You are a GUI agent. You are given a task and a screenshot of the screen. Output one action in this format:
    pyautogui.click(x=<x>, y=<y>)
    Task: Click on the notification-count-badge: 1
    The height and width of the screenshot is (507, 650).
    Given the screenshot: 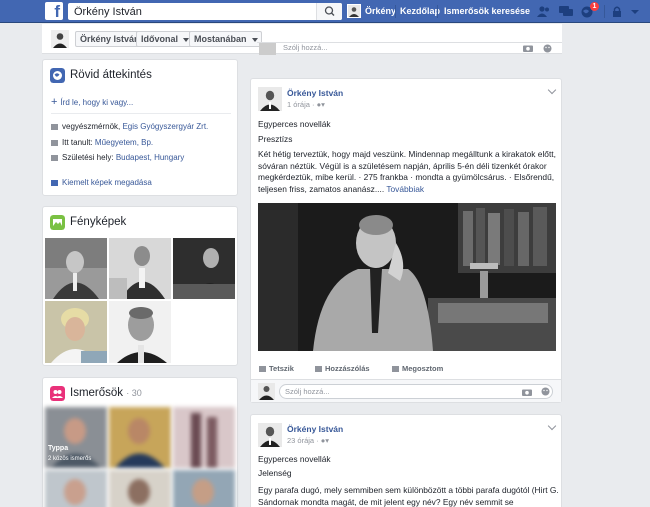 What is the action you would take?
    pyautogui.click(x=594, y=6)
    